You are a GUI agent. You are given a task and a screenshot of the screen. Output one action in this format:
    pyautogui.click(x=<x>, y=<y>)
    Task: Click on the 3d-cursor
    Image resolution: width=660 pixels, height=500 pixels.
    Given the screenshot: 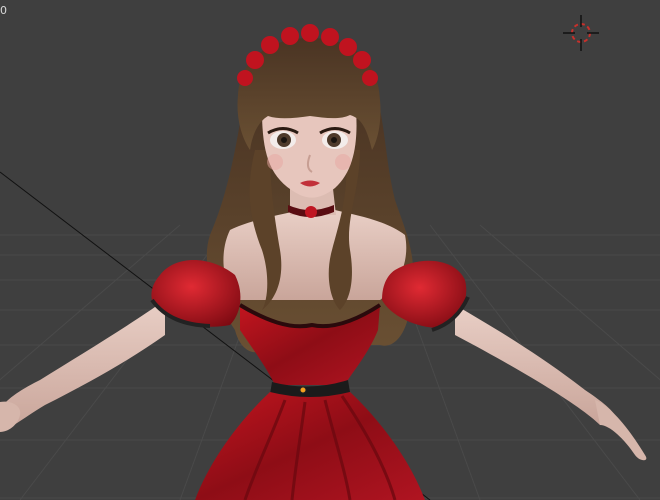 What is the action you would take?
    pyautogui.click(x=581, y=33)
    